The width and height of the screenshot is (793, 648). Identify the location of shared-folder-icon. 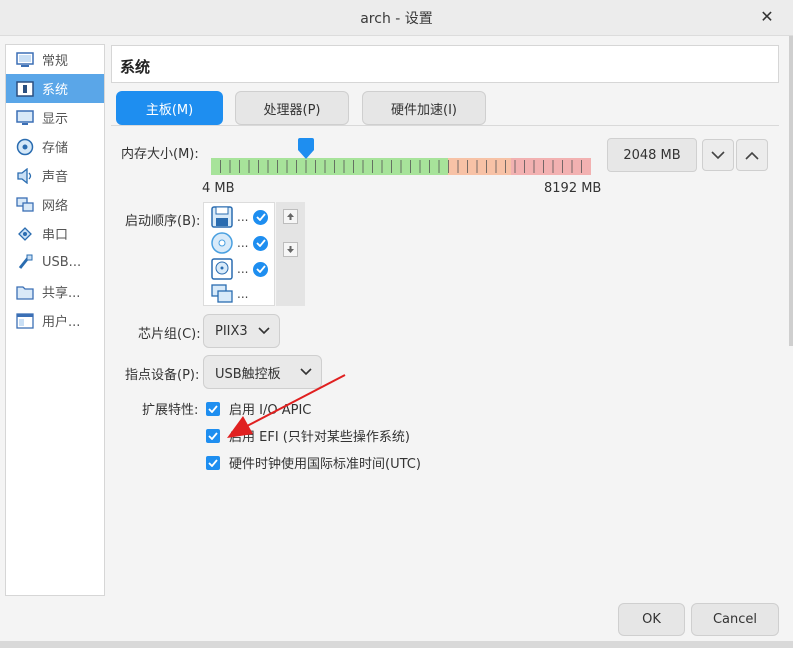
(25, 292).